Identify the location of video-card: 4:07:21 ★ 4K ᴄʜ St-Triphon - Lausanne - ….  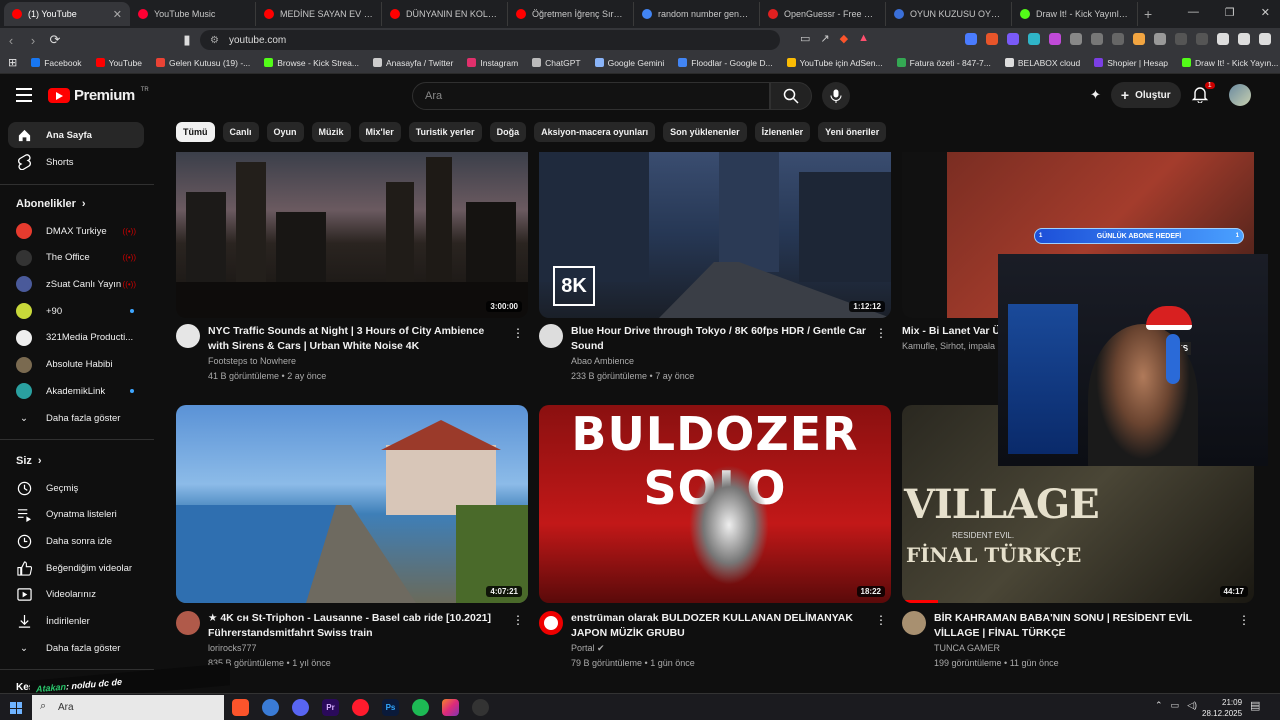
(352, 540).